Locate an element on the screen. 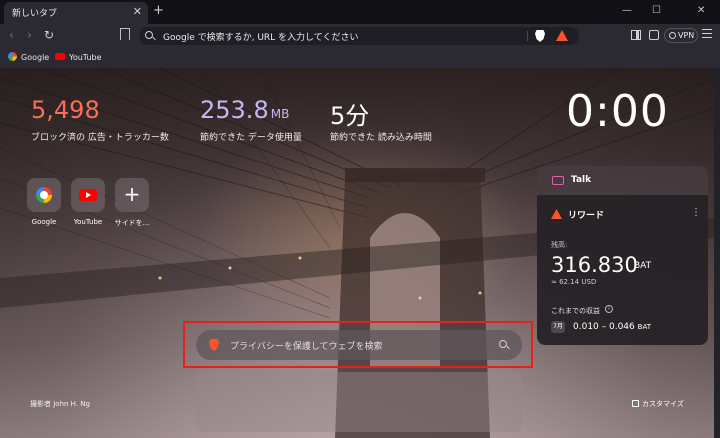  info-icon: i is located at coordinates (609, 309).